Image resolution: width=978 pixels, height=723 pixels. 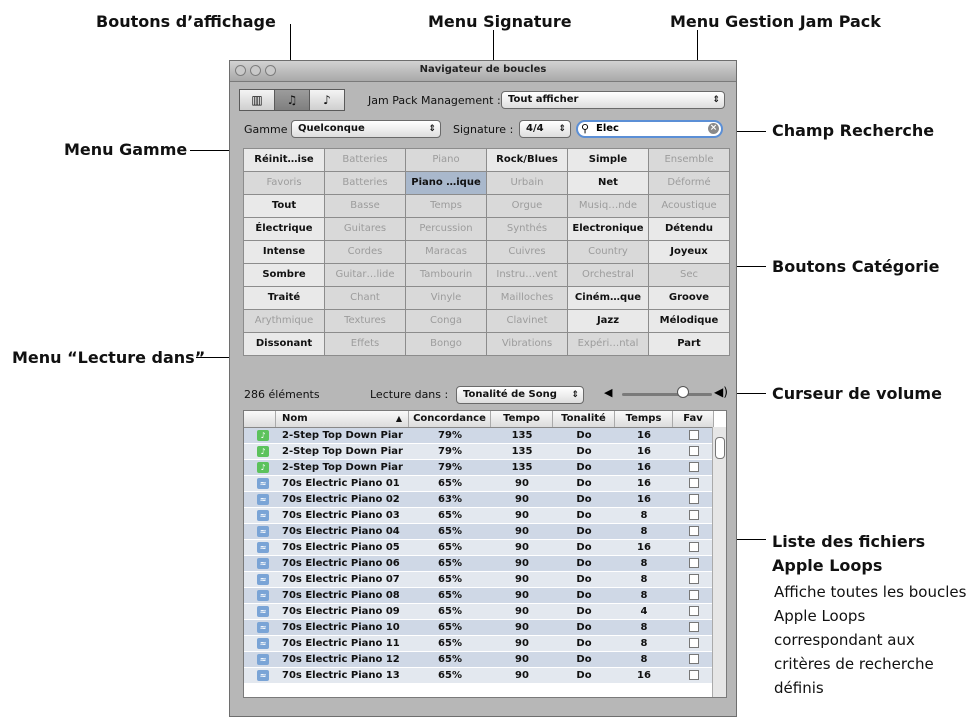 I want to click on category-button: Expéri…ntal, so click(x=608, y=344).